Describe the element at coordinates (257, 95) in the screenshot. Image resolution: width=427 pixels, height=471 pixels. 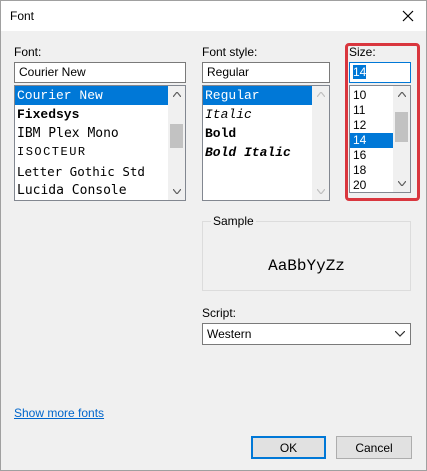
I see `style-item-regular: Regular` at that location.